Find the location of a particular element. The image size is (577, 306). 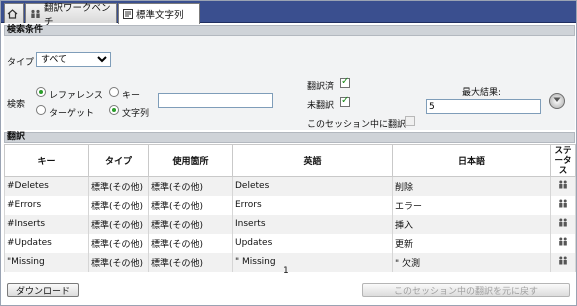

home-icon is located at coordinates (12, 13).